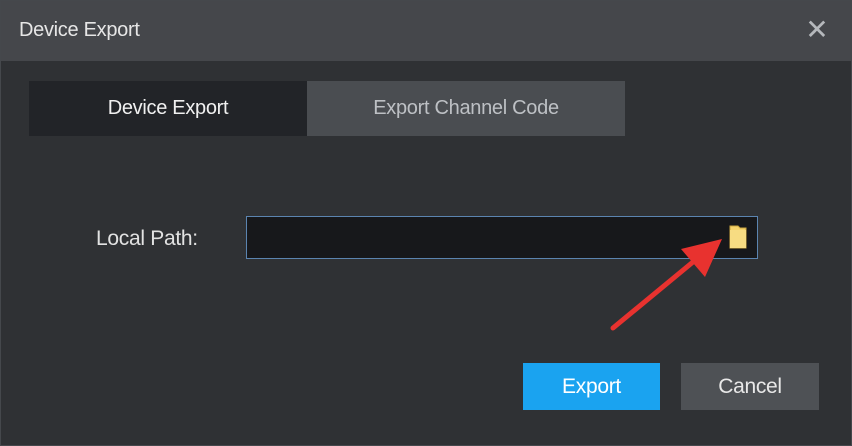  I want to click on folder-icon, so click(738, 237).